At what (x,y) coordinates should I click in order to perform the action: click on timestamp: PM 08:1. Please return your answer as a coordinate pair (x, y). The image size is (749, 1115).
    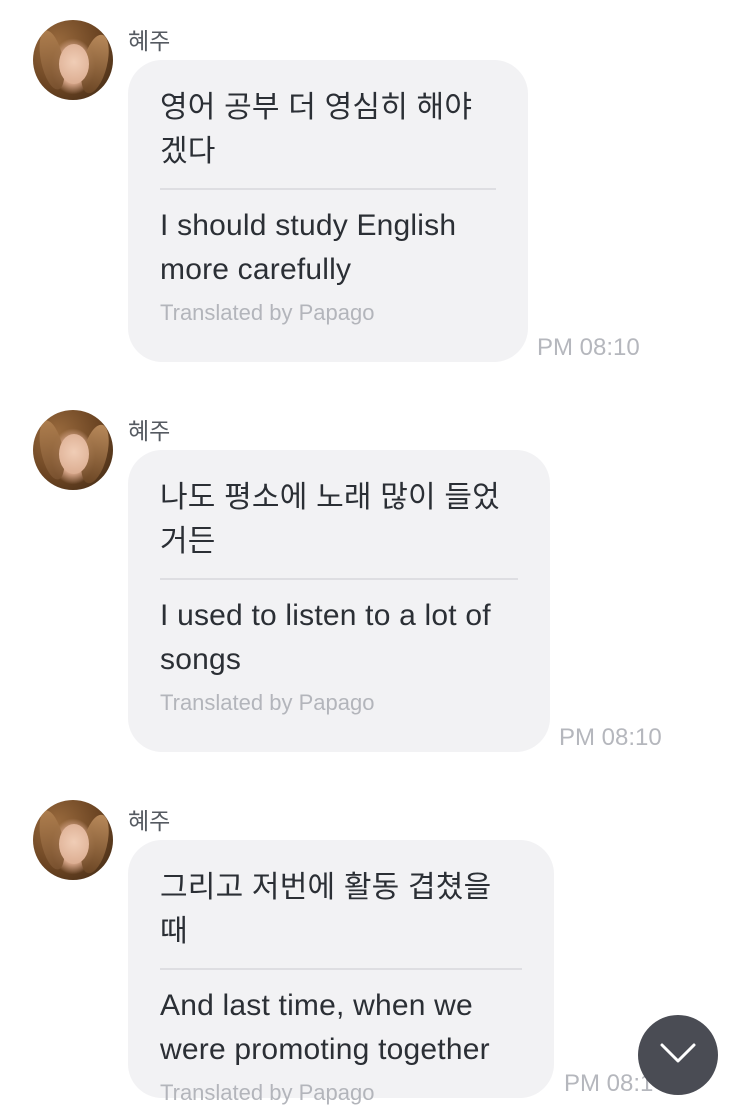
    Looking at the image, I should click on (609, 1083).